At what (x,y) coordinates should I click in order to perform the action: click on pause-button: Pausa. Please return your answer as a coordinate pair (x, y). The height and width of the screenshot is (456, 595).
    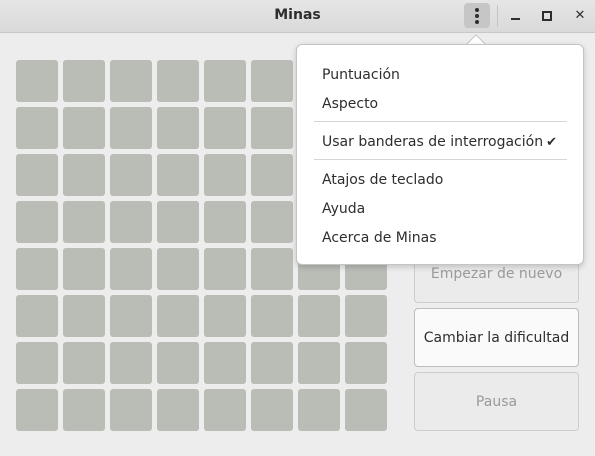
    Looking at the image, I should click on (496, 401).